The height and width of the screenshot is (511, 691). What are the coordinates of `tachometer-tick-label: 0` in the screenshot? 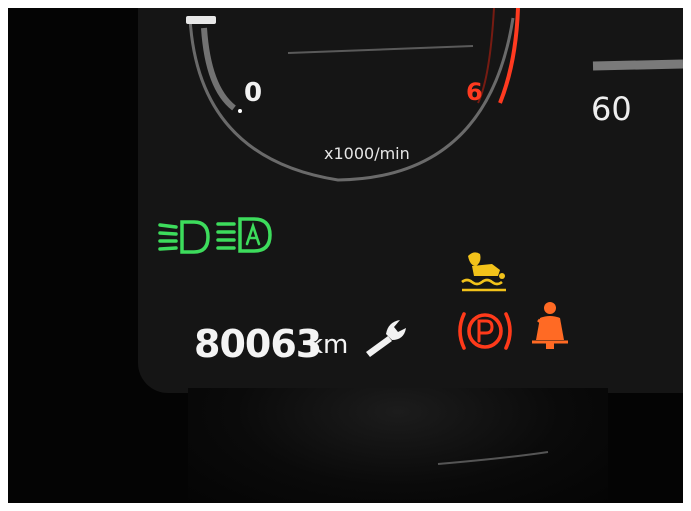 It's located at (253, 93).